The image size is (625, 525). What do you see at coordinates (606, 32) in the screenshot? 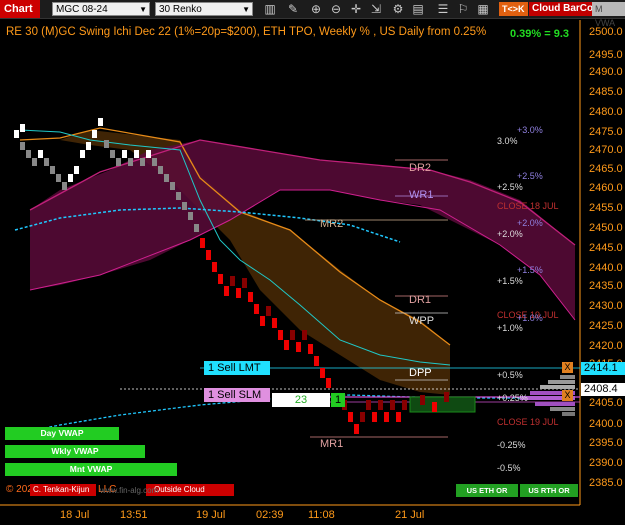
I see `price-tick: 2500.0` at bounding box center [606, 32].